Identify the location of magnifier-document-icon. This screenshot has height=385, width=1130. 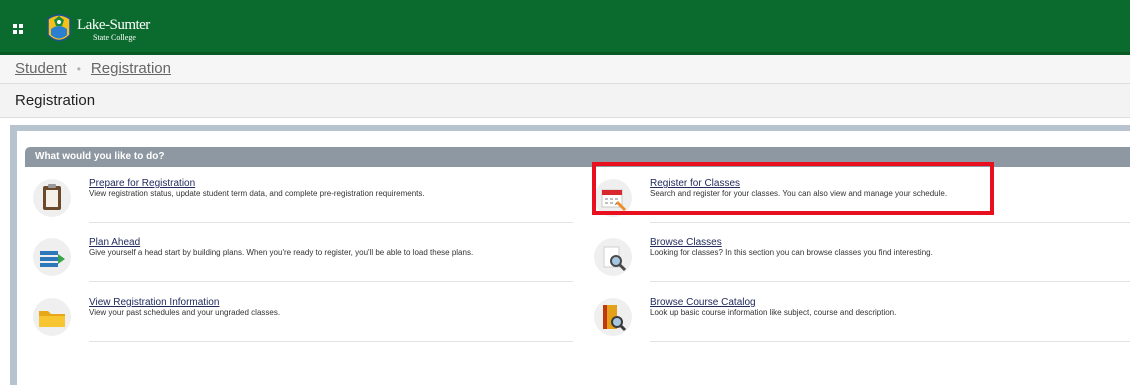
(613, 257).